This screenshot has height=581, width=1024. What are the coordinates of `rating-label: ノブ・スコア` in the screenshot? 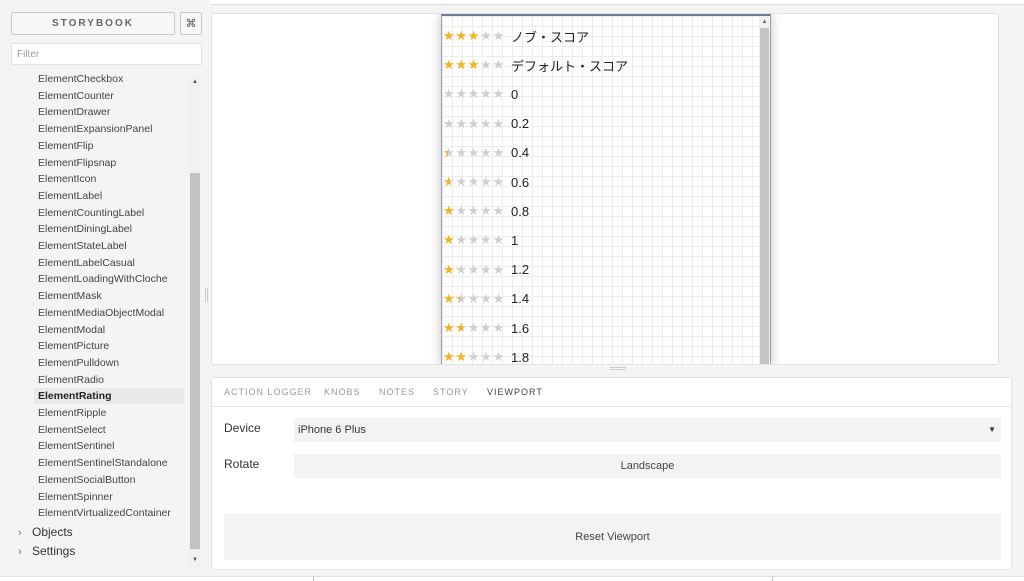 It's located at (550, 37).